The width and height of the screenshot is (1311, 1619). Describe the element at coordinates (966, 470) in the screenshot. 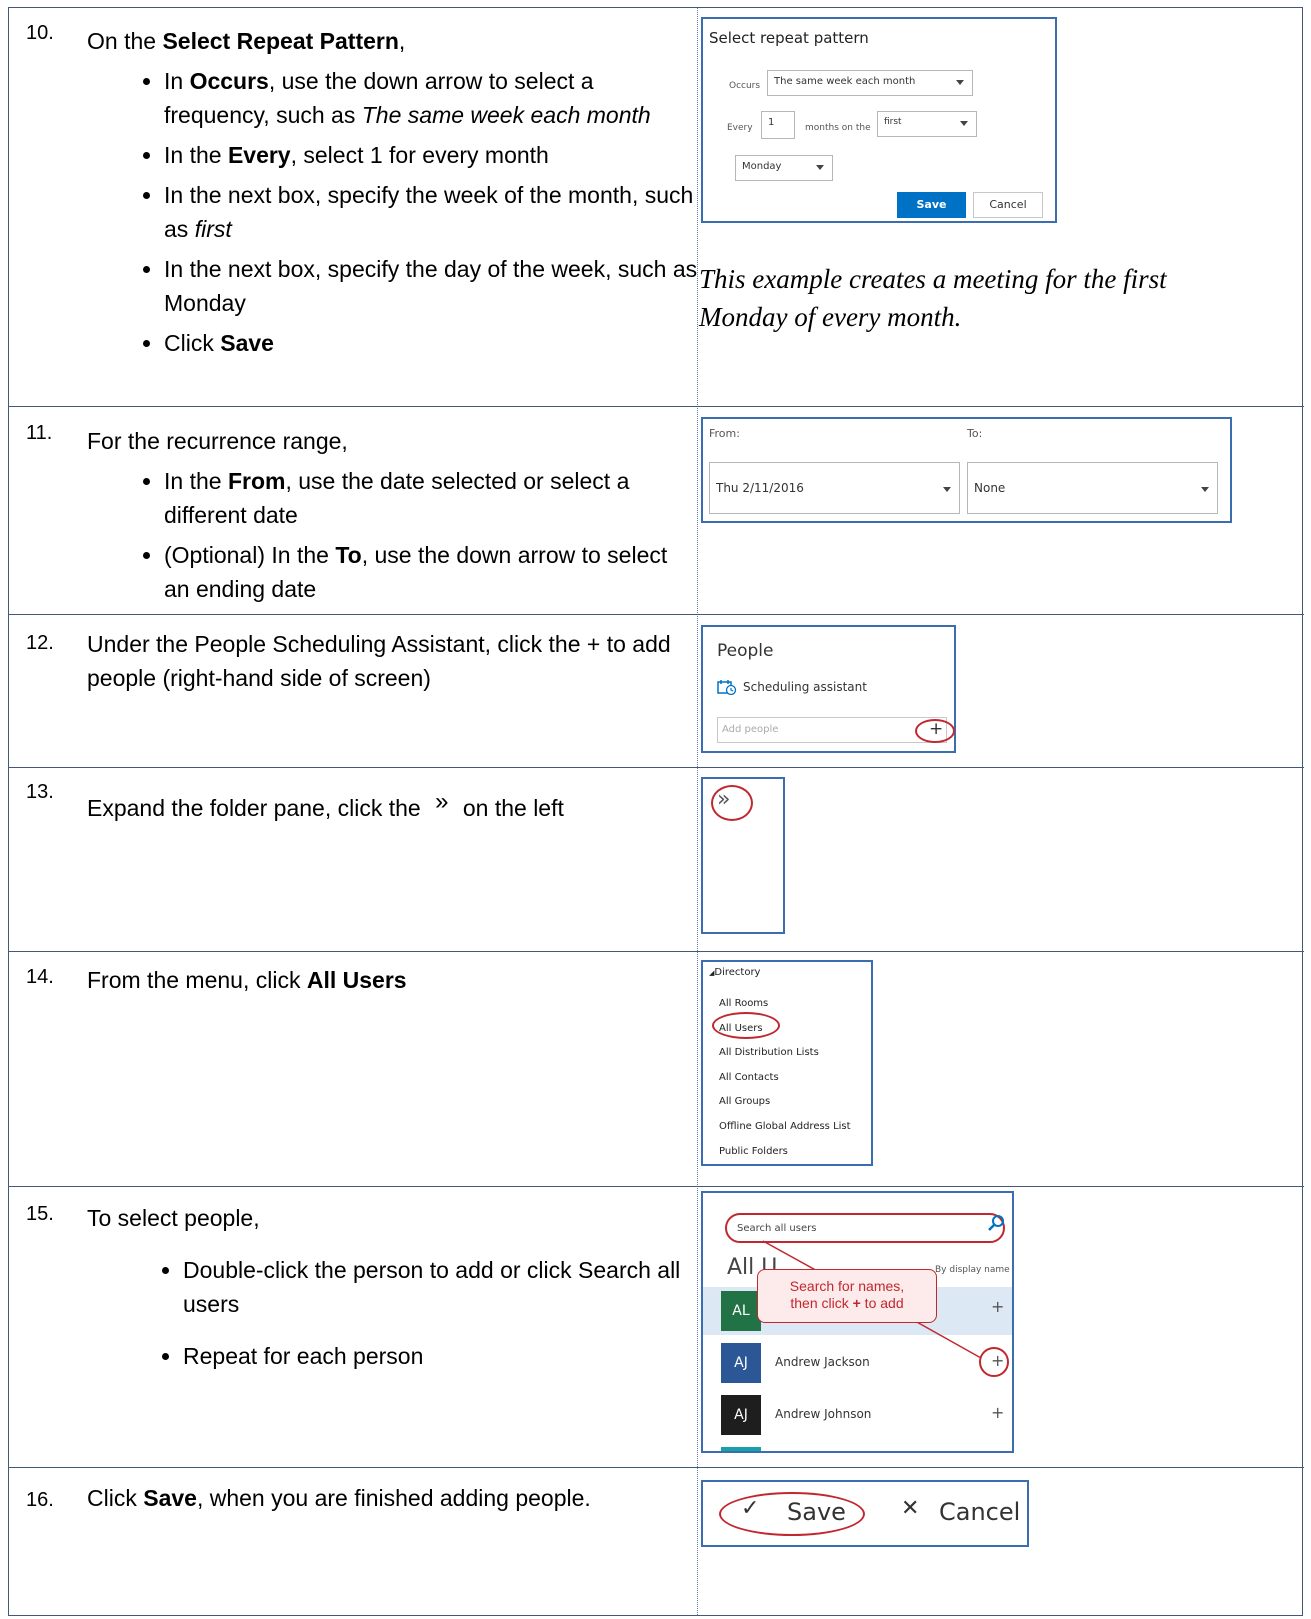

I see `recurrence-range-panel: From: To: Thu 2/11/2016 None` at that location.